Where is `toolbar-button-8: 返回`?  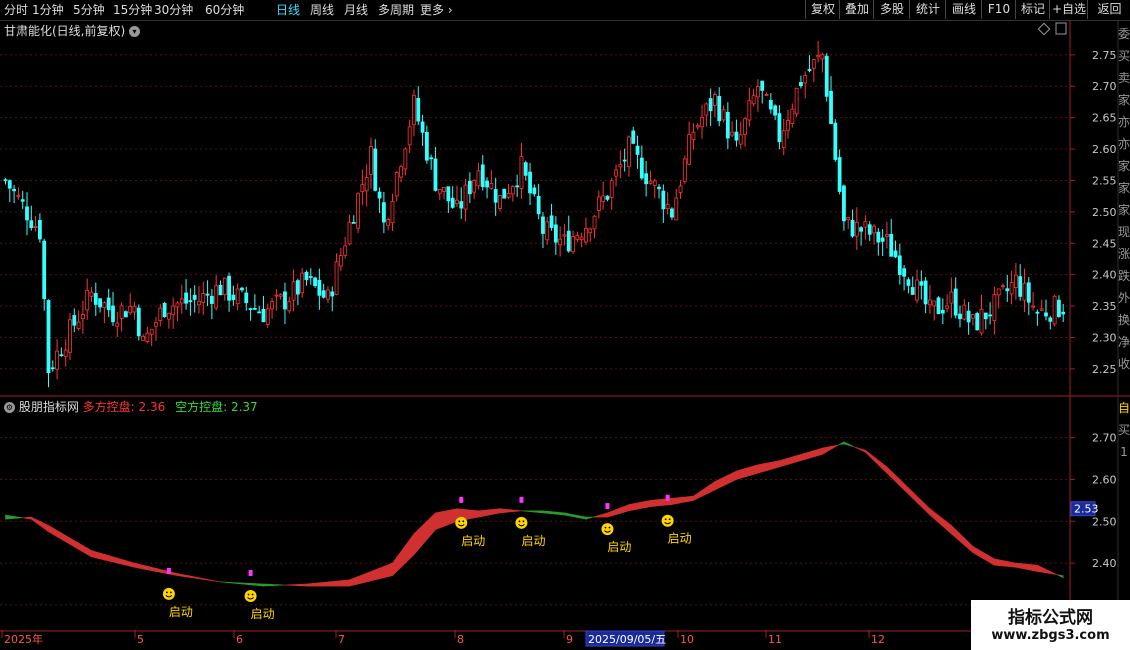 toolbar-button-8: 返回 is located at coordinates (1108, 9).